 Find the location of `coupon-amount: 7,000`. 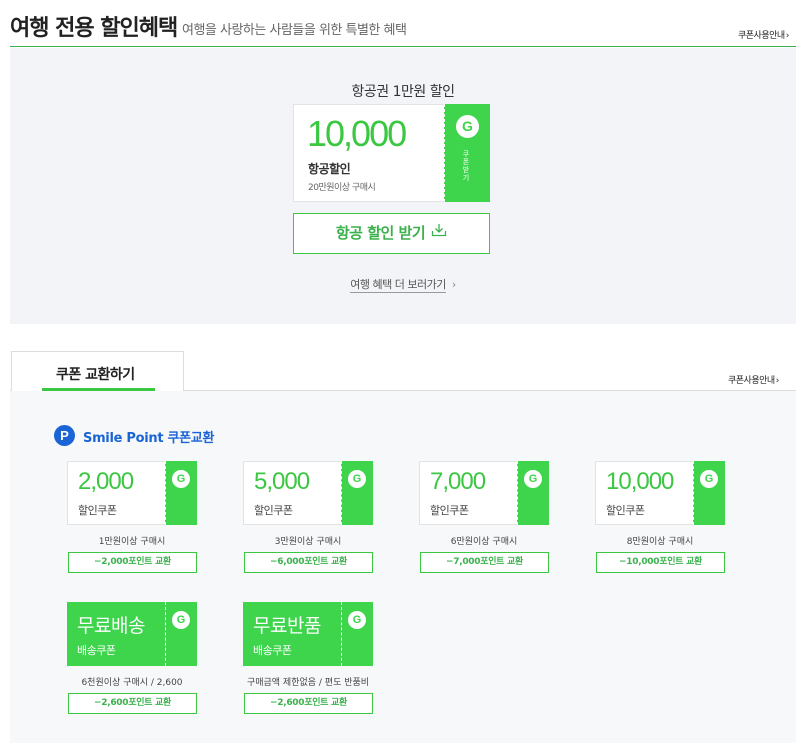

coupon-amount: 7,000 is located at coordinates (458, 481).